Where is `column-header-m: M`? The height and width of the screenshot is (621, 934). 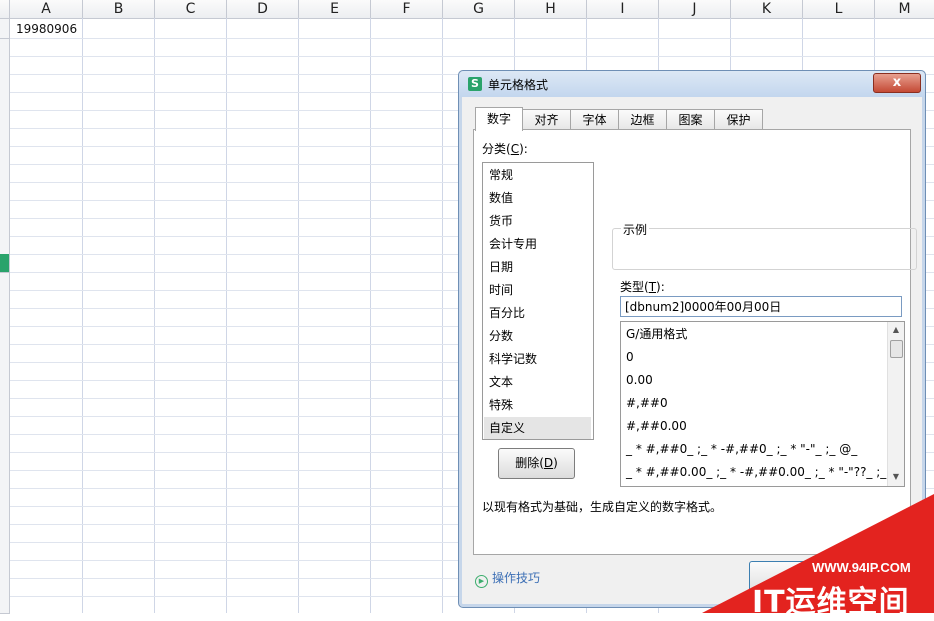
column-header-m: M is located at coordinates (904, 9).